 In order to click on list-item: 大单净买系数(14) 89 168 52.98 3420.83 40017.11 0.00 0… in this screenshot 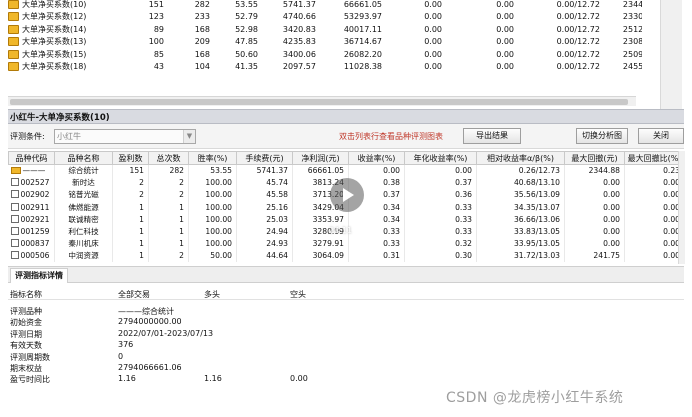, I will do `click(325, 29)`.